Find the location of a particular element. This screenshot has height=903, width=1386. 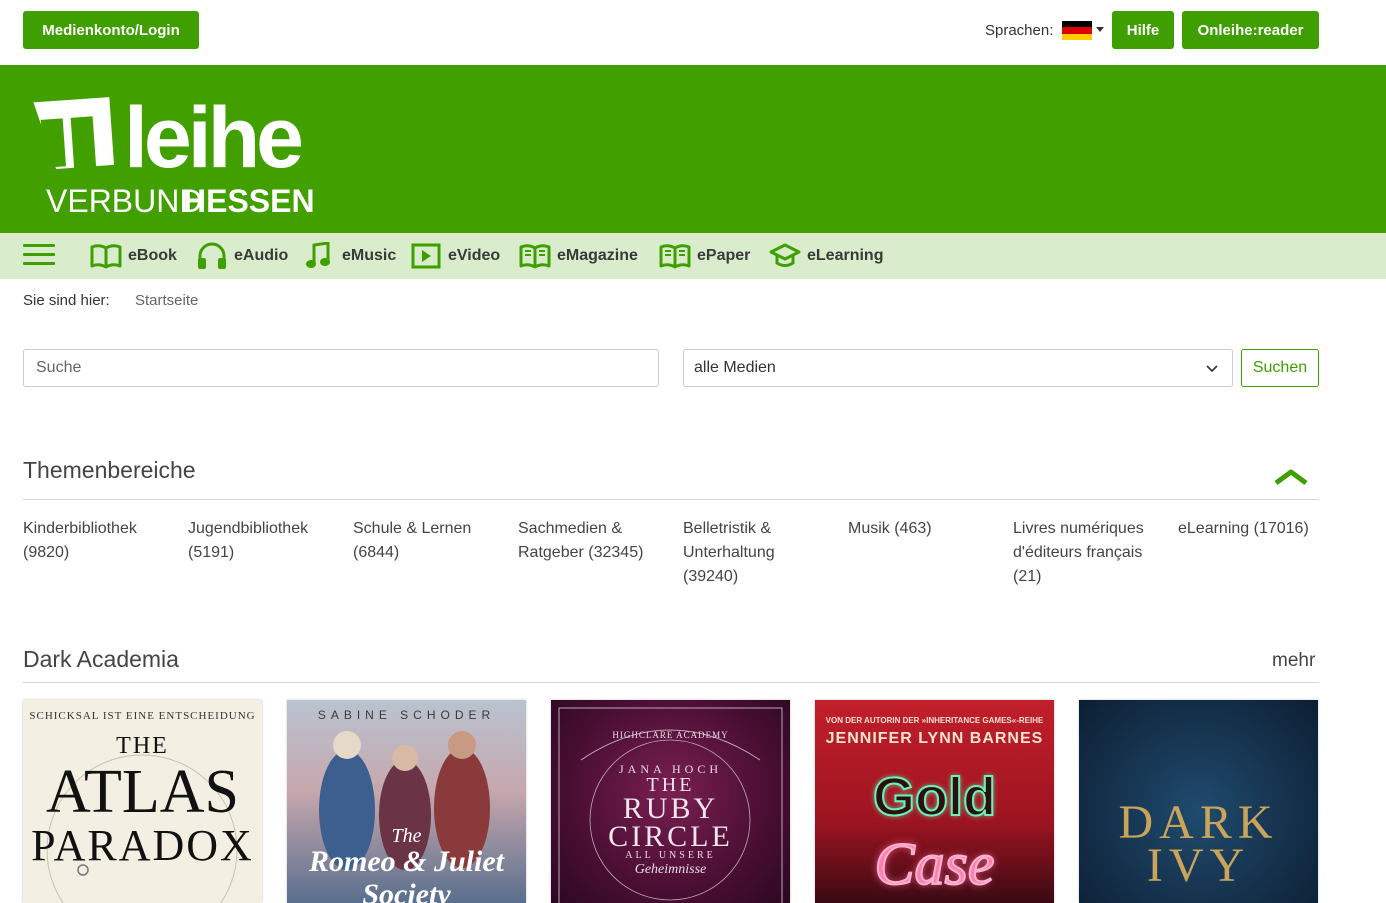

language-label: Sprachen: is located at coordinates (1019, 30).